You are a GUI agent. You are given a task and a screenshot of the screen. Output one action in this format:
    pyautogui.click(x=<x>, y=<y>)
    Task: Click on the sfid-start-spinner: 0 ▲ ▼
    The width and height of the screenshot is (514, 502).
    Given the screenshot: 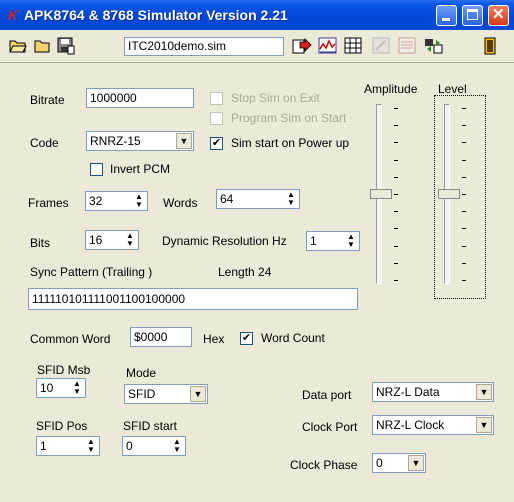 What is the action you would take?
    pyautogui.click(x=154, y=446)
    